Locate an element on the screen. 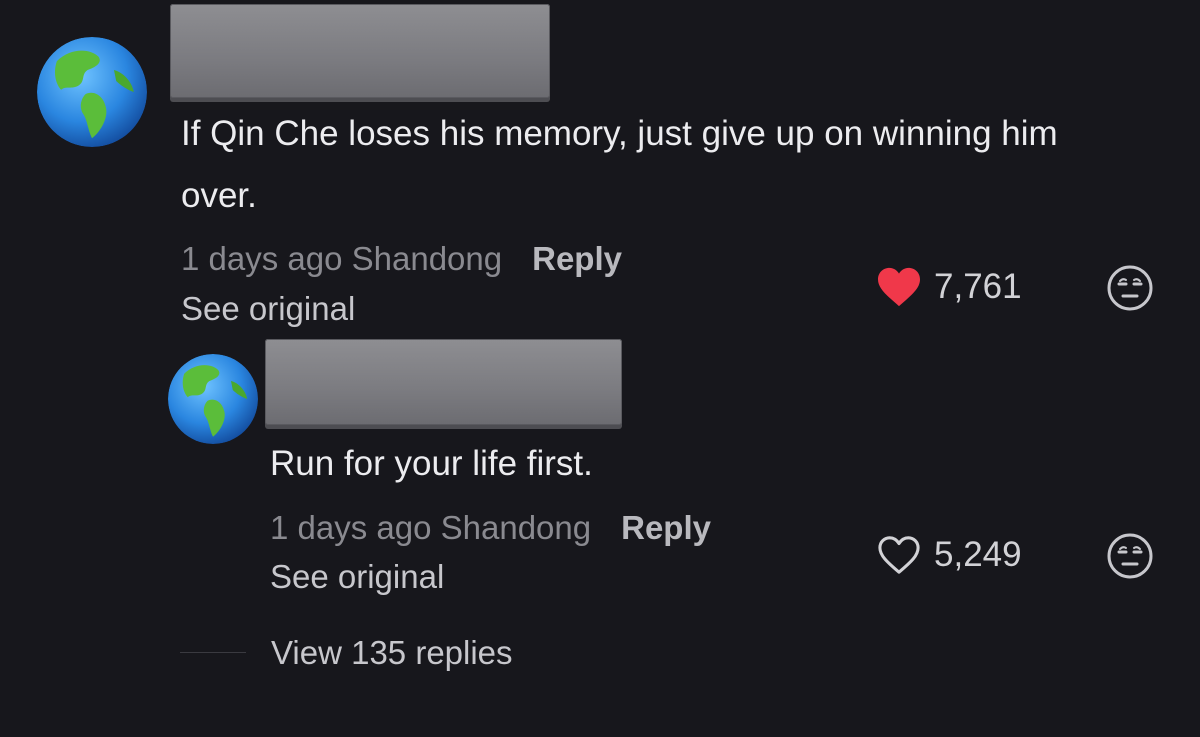 The height and width of the screenshot is (737, 1200). like-count: 5,249 is located at coordinates (978, 554).